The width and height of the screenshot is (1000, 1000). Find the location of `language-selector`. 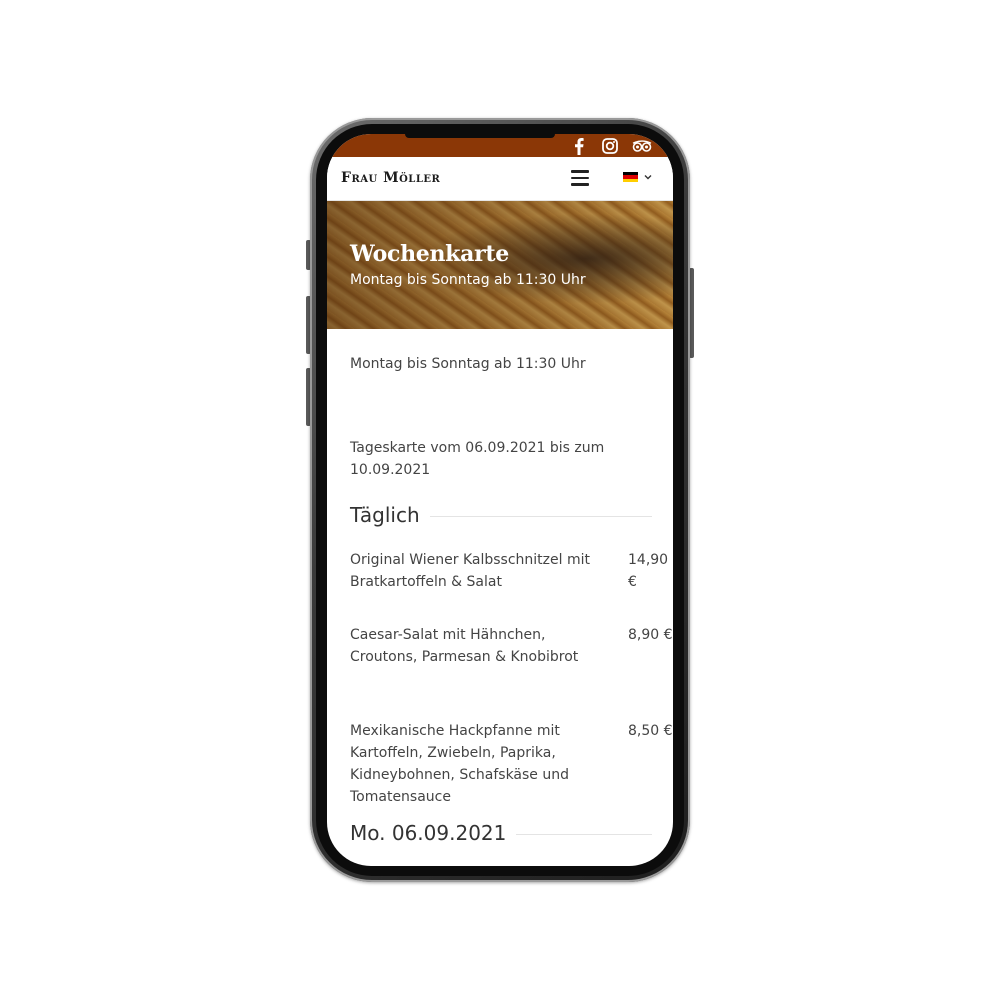

language-selector is located at coordinates (637, 177).